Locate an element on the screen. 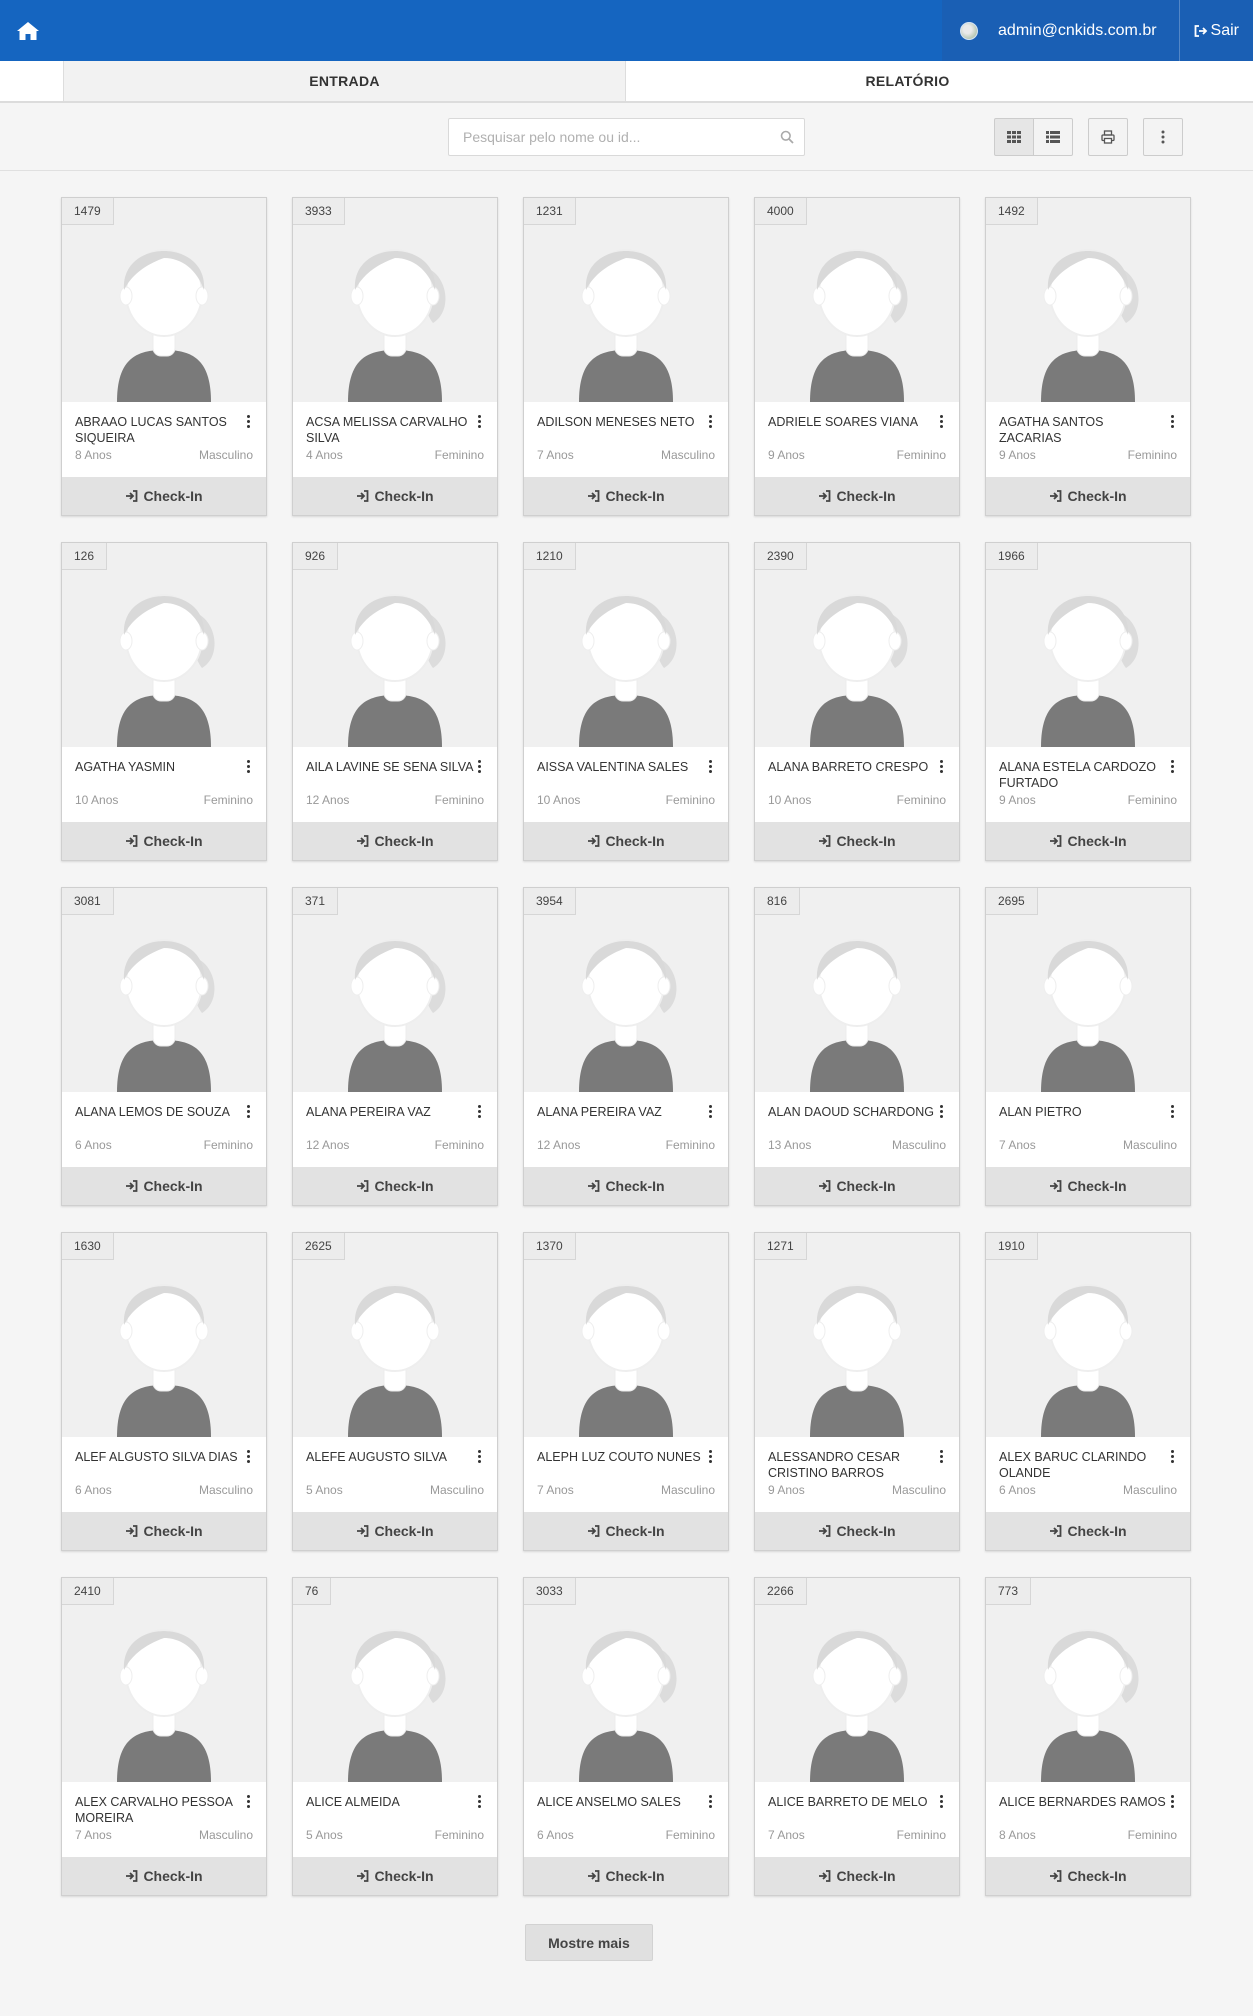 The width and height of the screenshot is (1253, 2016). child-age: 9 Anos is located at coordinates (1017, 455).